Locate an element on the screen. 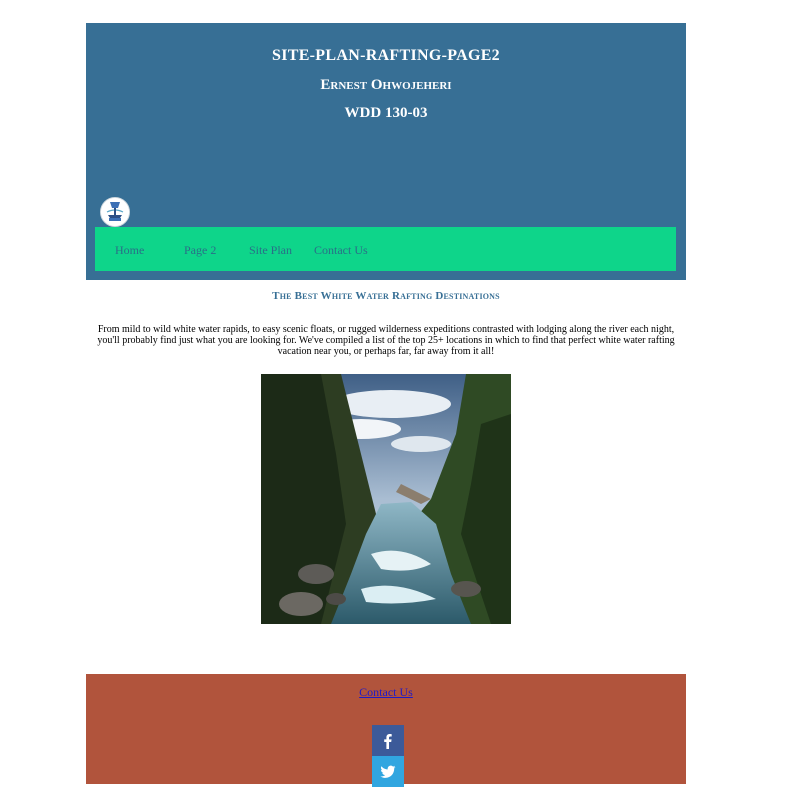 The width and height of the screenshot is (802, 787). rafting-logo-icon is located at coordinates (115, 212).